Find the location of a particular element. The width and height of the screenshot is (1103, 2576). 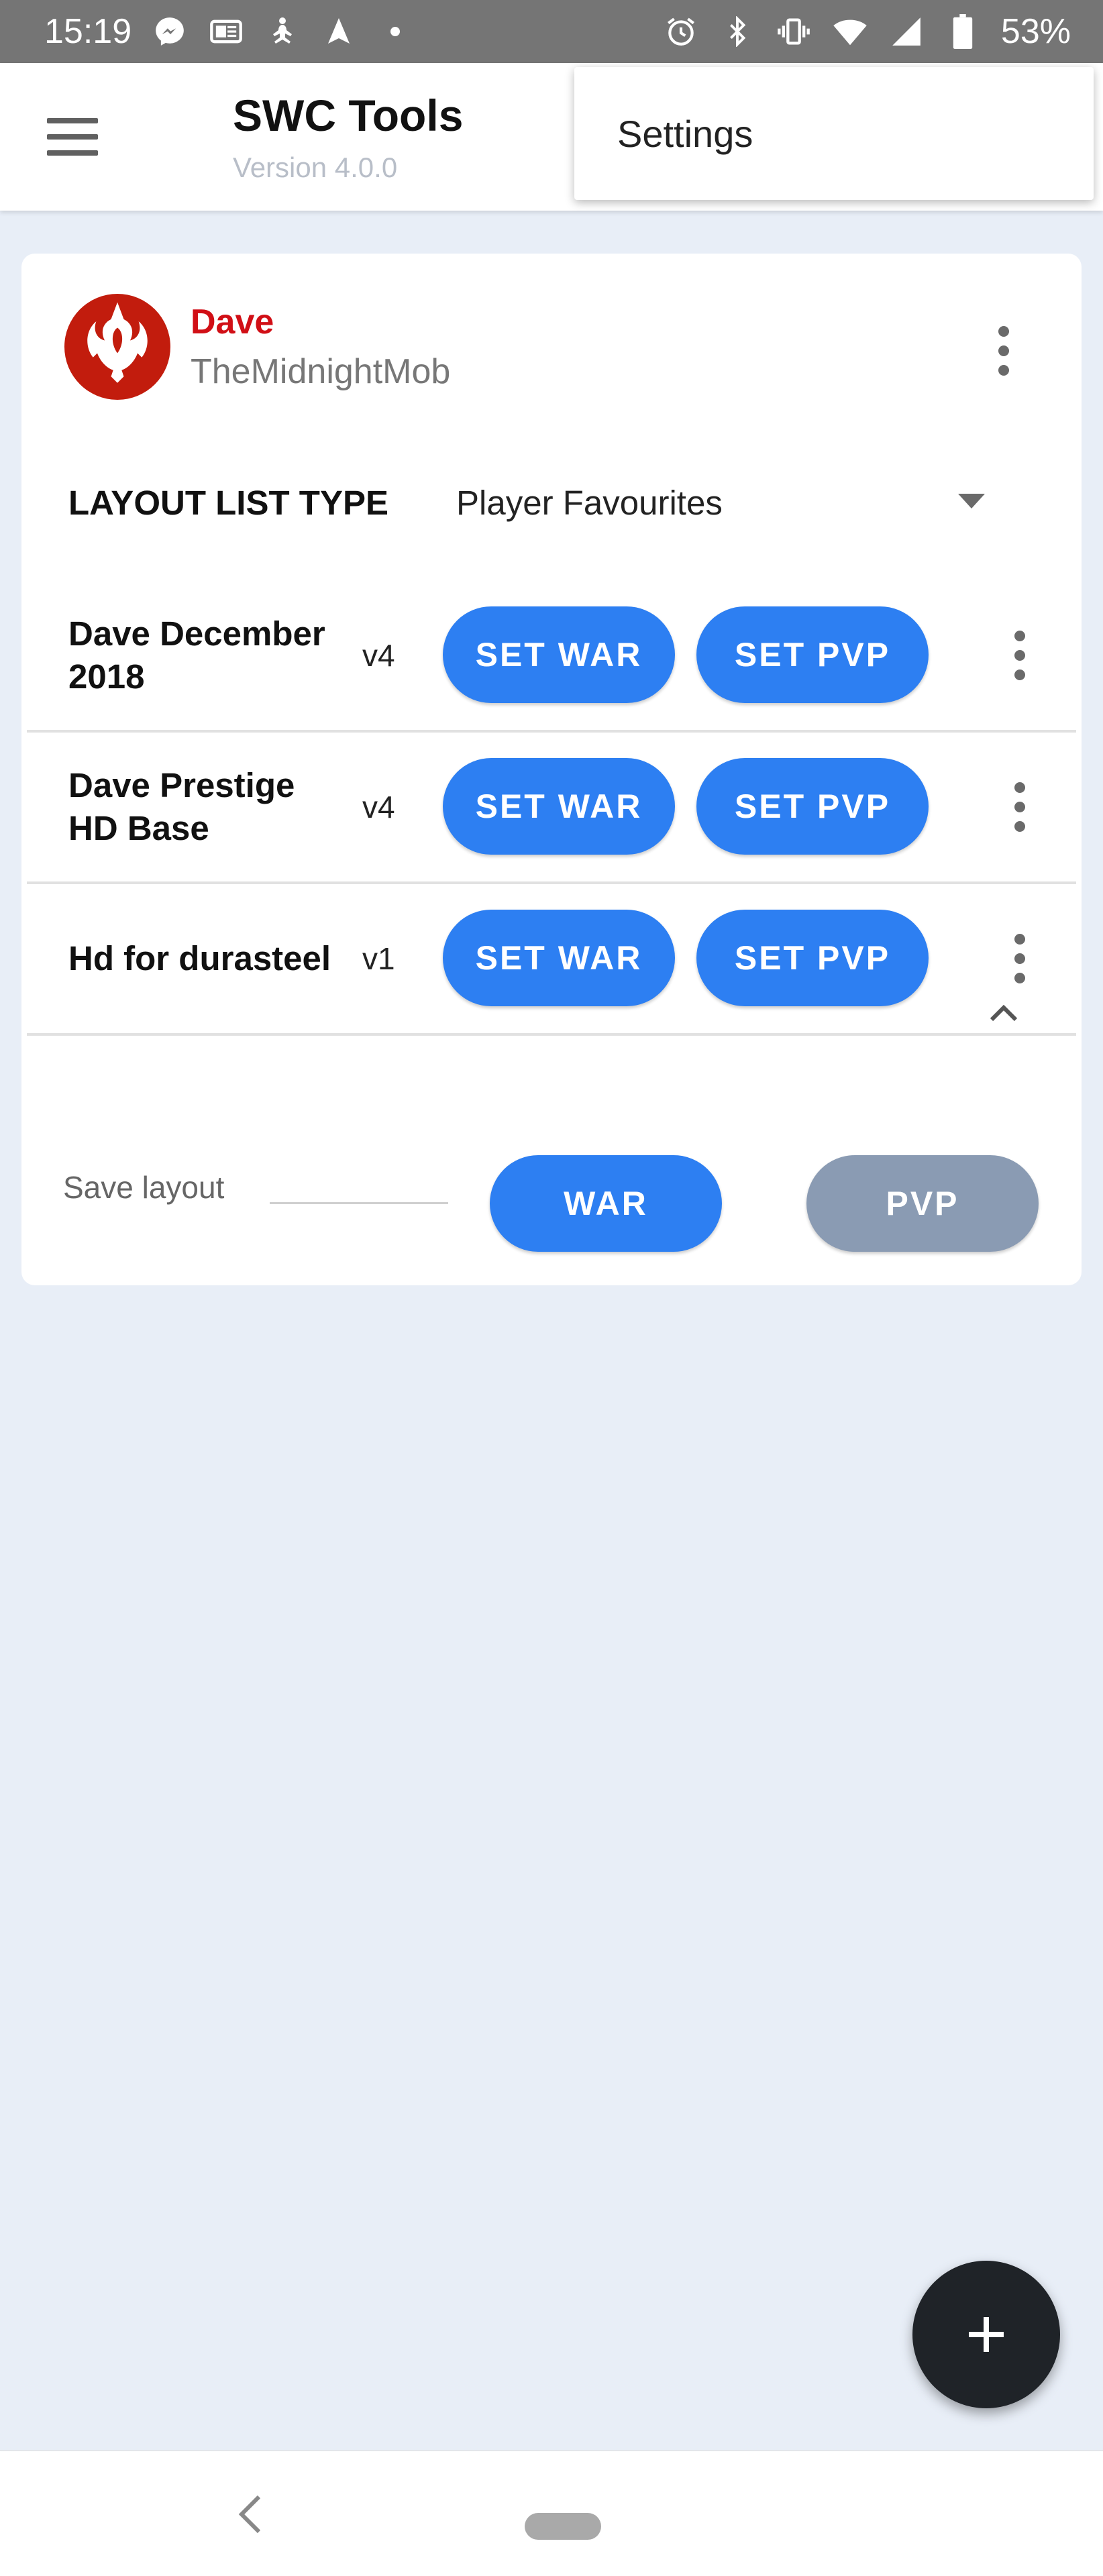

dropdown-arrow-icon is located at coordinates (972, 501).